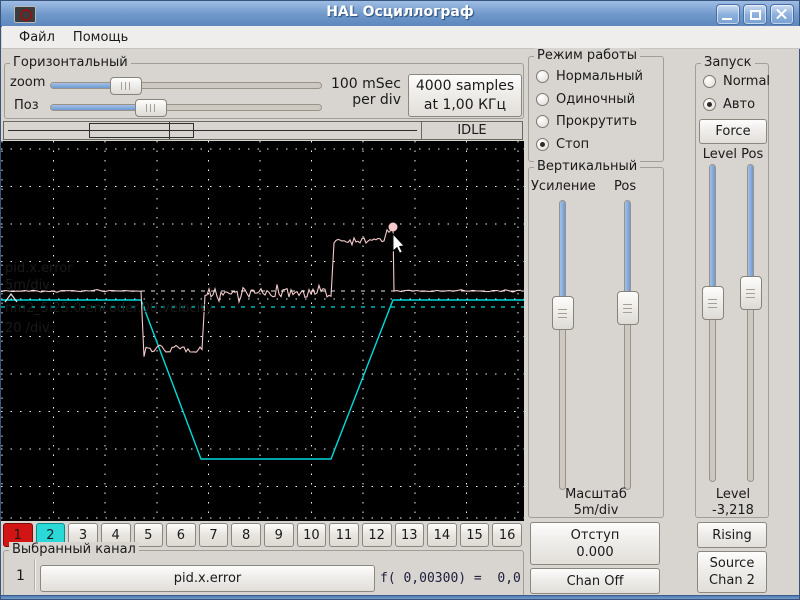  I want to click on ch2-scale-label: 20 /div, so click(27, 328).